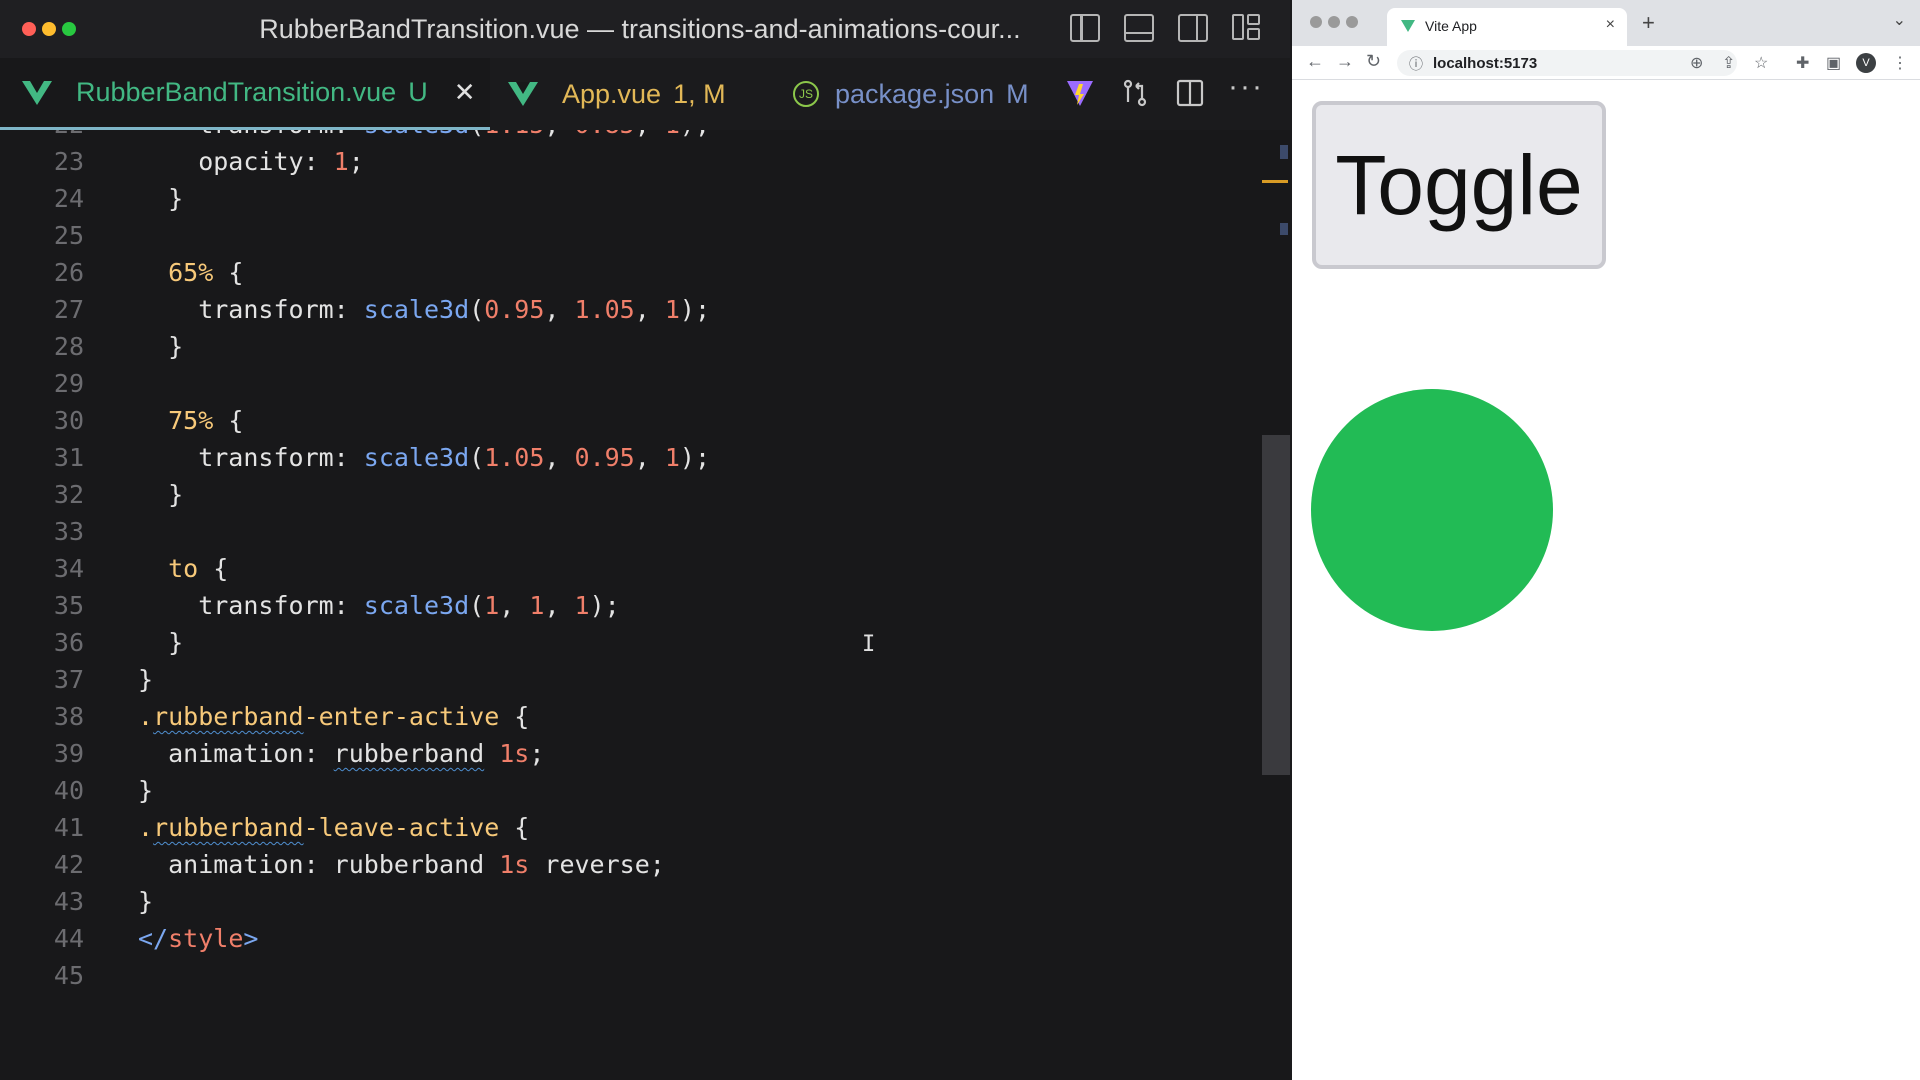 The height and width of the screenshot is (1080, 1920). I want to click on browser-tab-vite-app: Vite App ×, so click(1507, 27).